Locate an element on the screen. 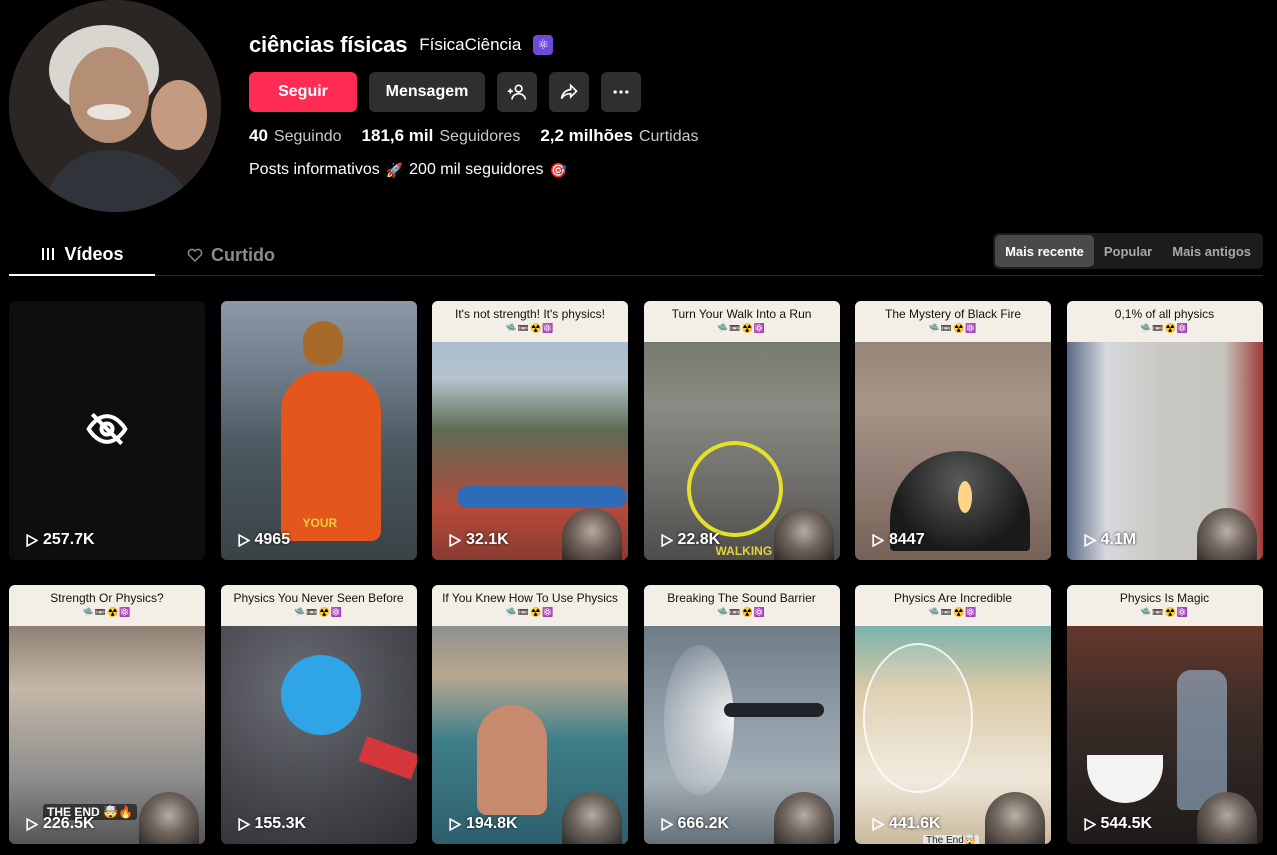 The height and width of the screenshot is (855, 1277). video-card: Breaking The Sound Barrier 🛸📼☢️⚛️ 666.2K is located at coordinates (741, 714).